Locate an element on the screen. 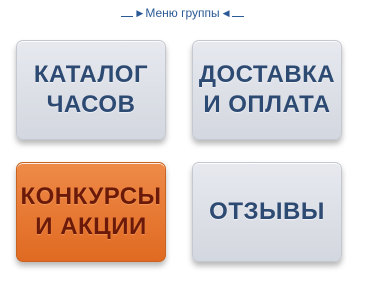 This screenshot has height=282, width=365. tile-delivery-payment: ДОСТАВКА И ОПЛАТА is located at coordinates (267, 90).